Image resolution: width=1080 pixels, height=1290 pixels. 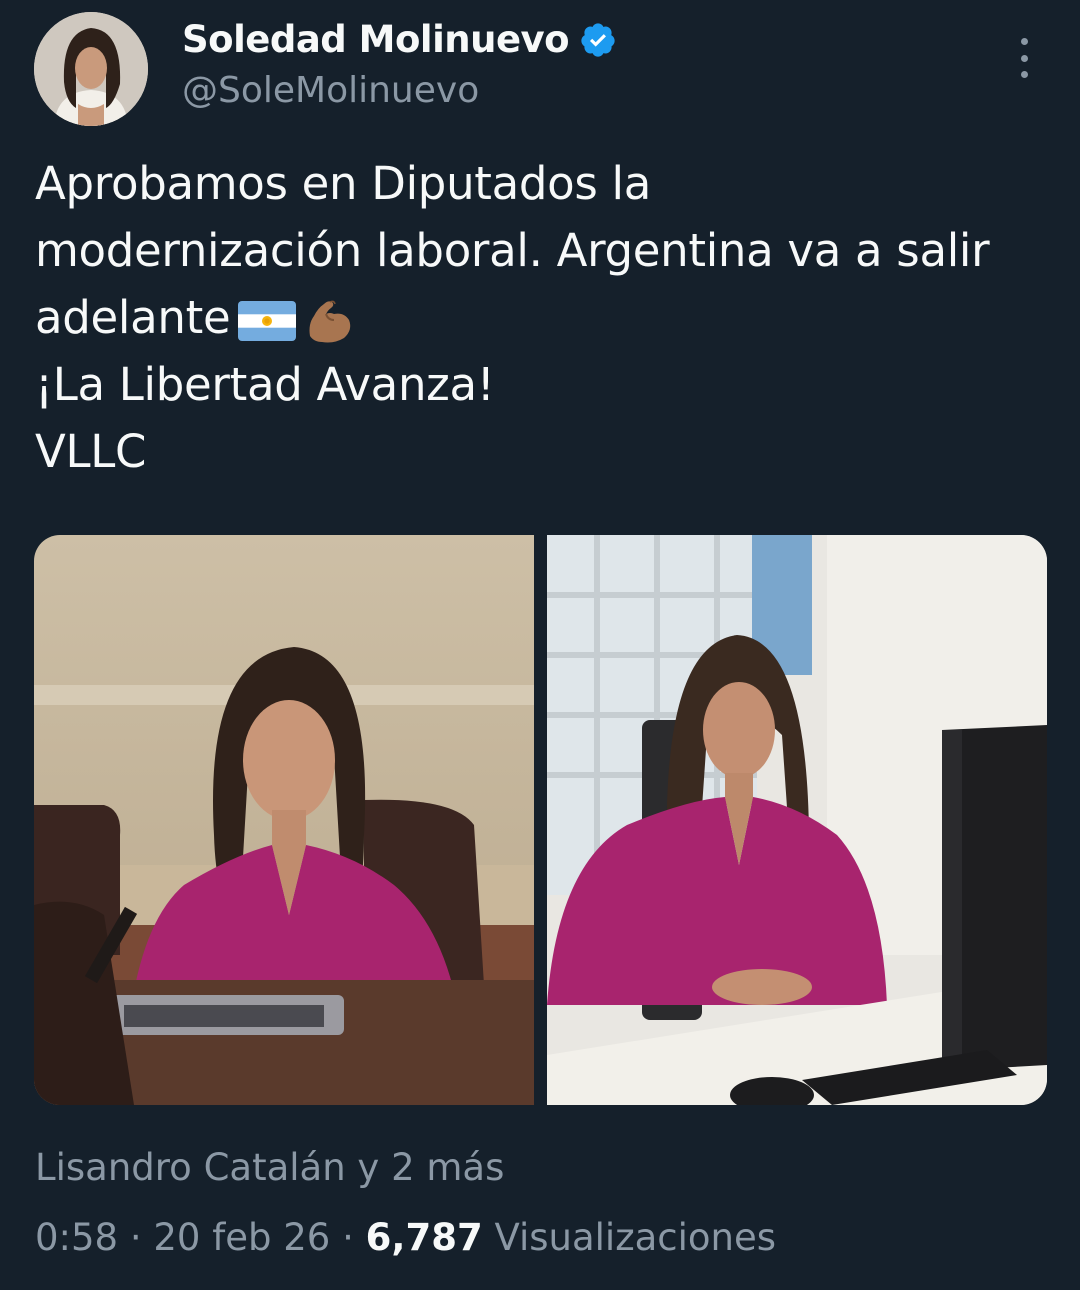 I want to click on profile-photo-icon, so click(x=91, y=69).